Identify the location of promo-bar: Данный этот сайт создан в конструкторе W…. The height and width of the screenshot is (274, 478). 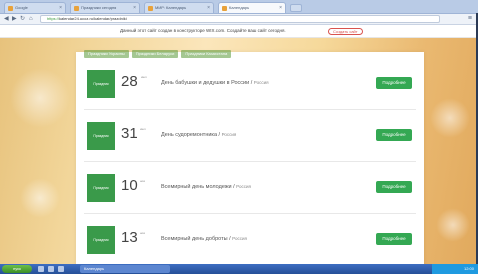
(239, 31).